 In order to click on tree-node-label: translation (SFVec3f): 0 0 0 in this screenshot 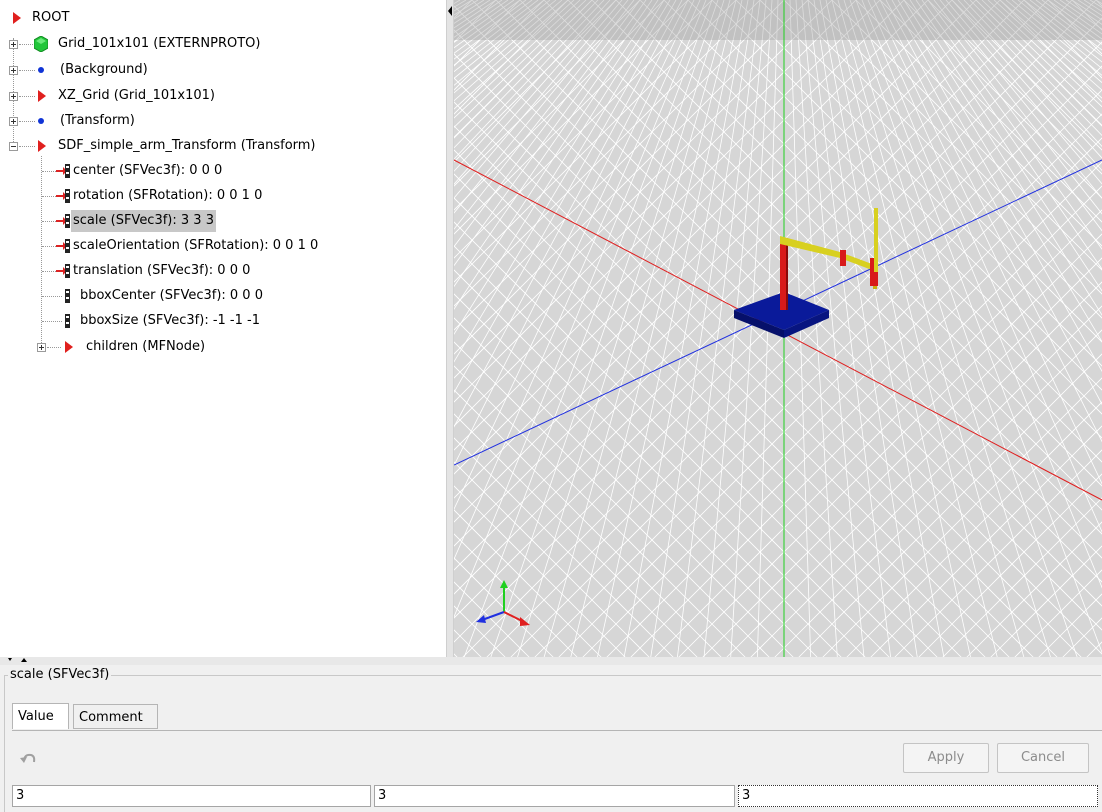, I will do `click(162, 270)`.